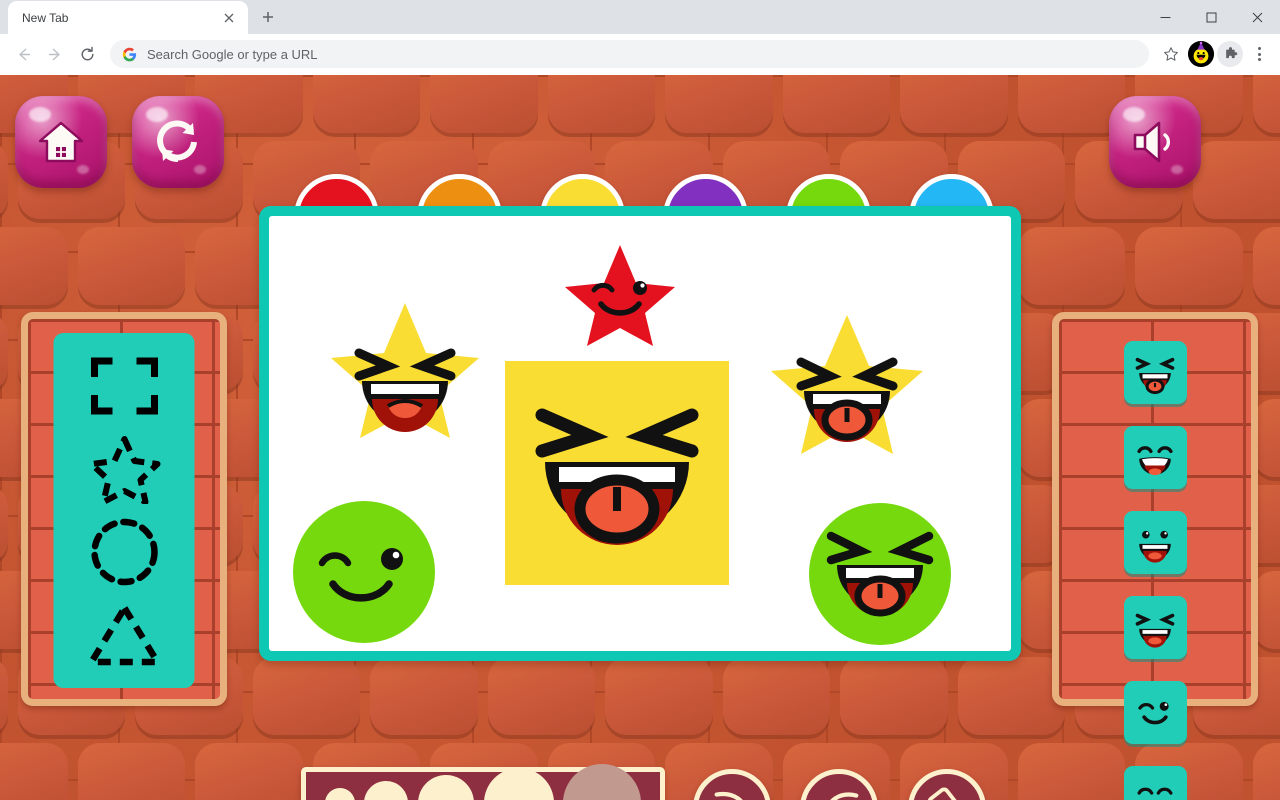  Describe the element at coordinates (617, 473) in the screenshot. I see `yellow-square-tongue` at that location.